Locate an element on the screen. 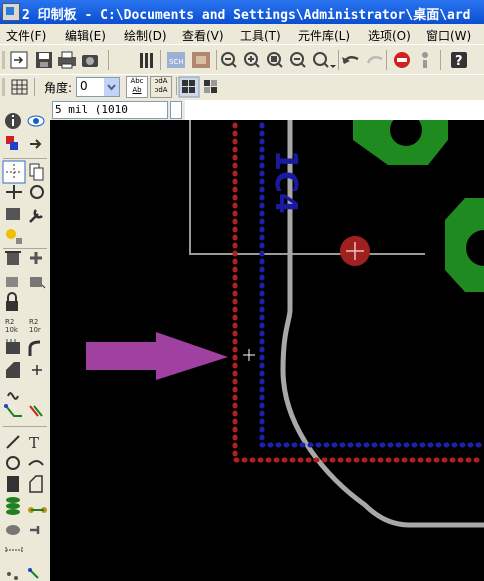 Image resolution: width=484 pixels, height=581 pixels. zoom-fit-icon is located at coordinates (275, 60).